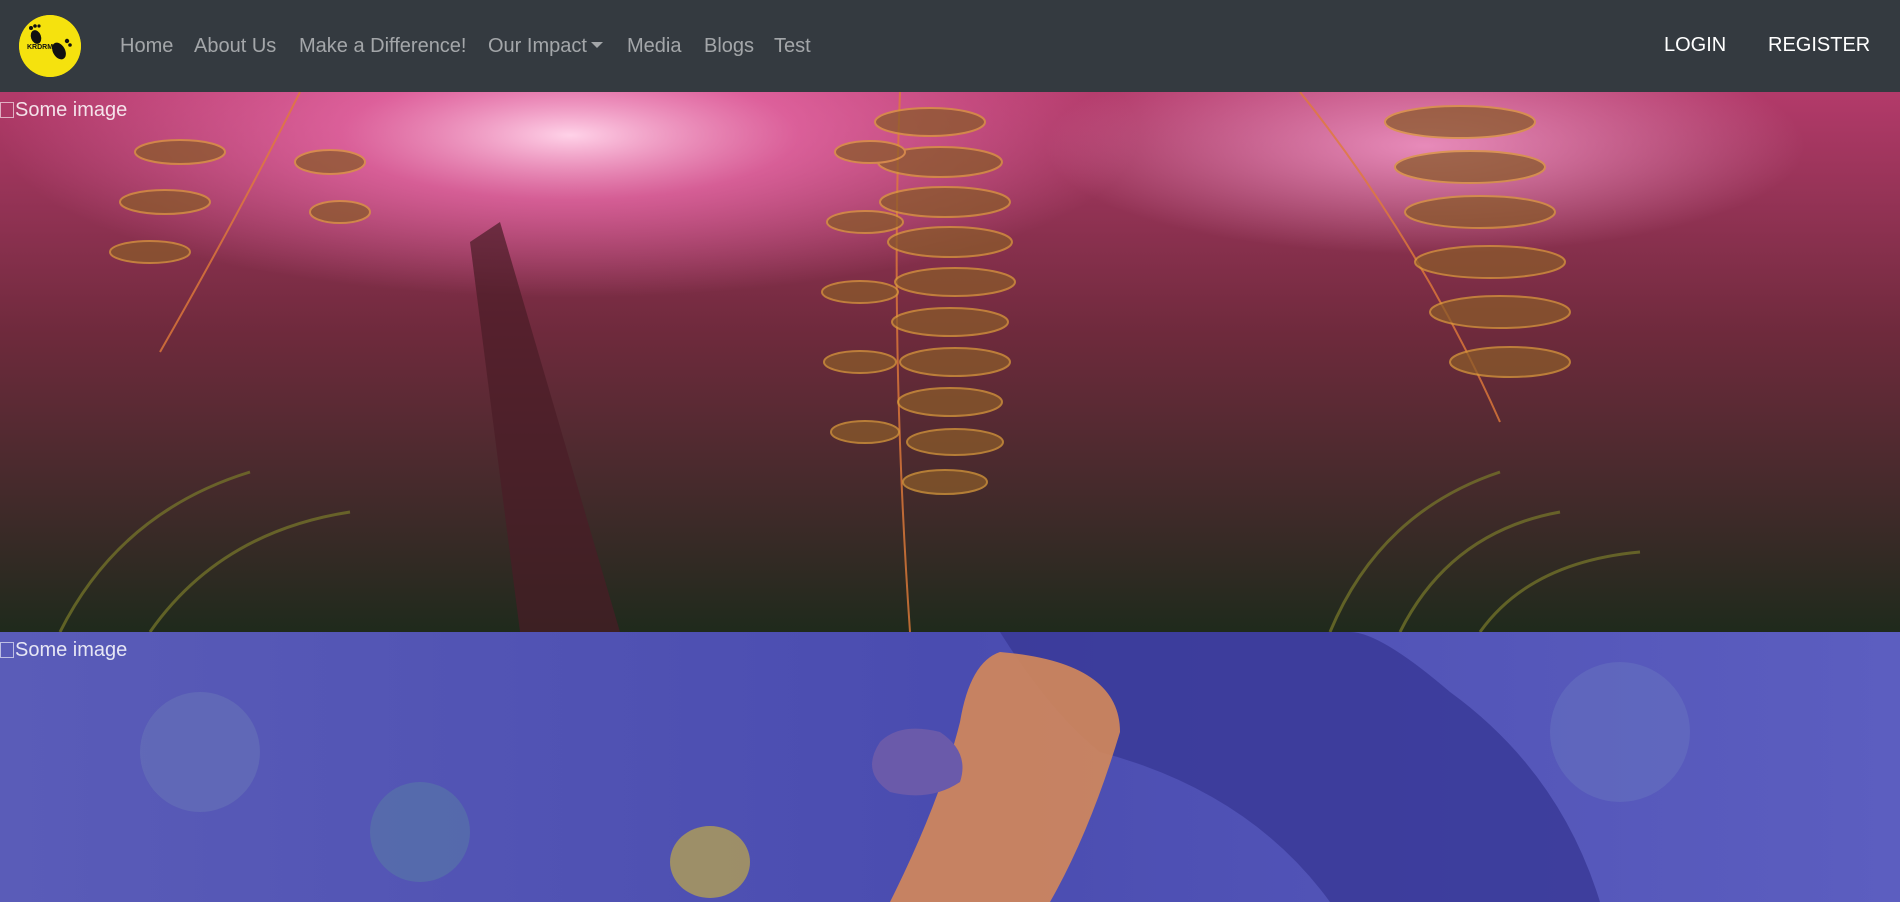  Describe the element at coordinates (383, 46) in the screenshot. I see `nav-make-a-difference: Make a Difference!` at that location.